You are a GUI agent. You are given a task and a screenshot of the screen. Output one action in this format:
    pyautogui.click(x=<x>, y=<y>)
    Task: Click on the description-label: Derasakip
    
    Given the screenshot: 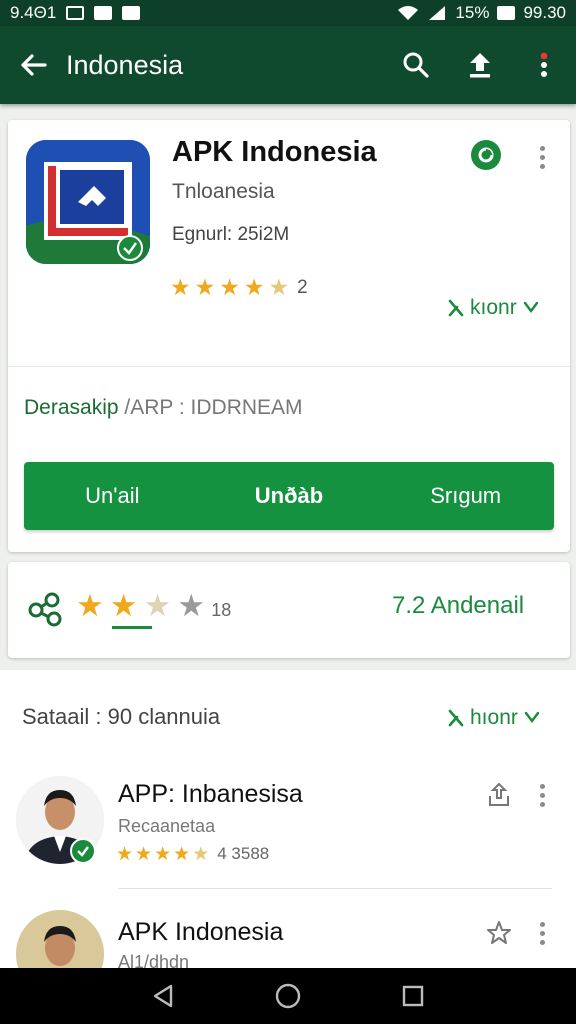 What is the action you would take?
    pyautogui.click(x=71, y=407)
    